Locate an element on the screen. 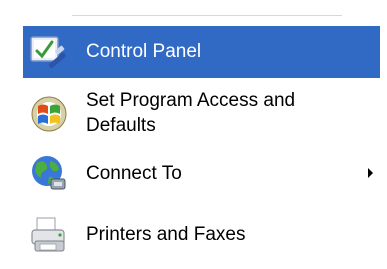 This screenshot has width=387, height=269. menu-item-label-line1: Set Program Access and is located at coordinates (191, 100).